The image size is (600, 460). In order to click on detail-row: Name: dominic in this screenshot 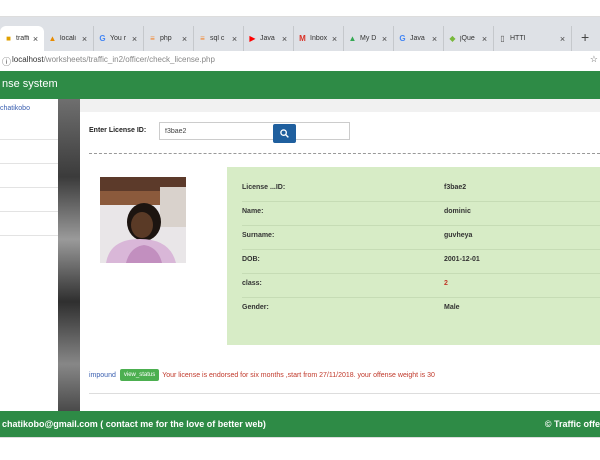, I will do `click(421, 213)`.